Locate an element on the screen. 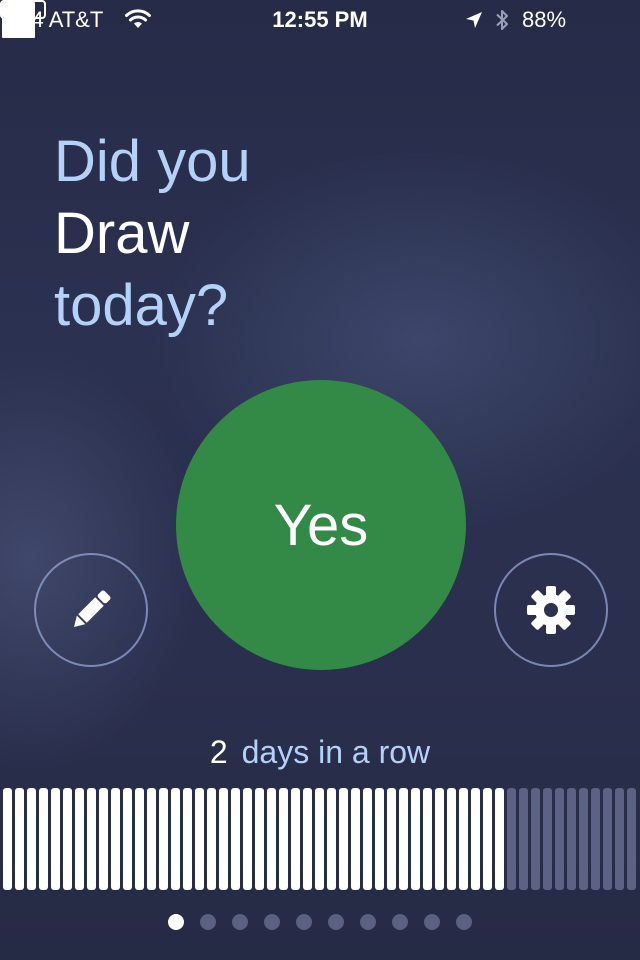  yes-button: Yes is located at coordinates (321, 525).